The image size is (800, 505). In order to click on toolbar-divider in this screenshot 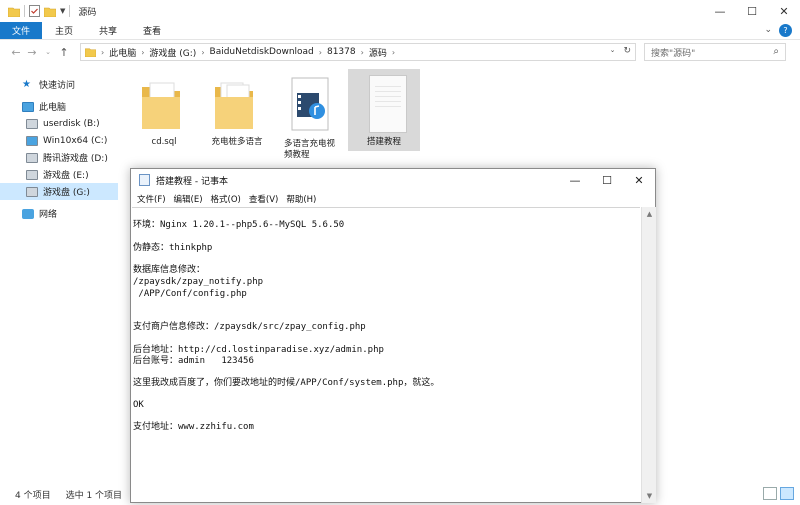, I will do `click(70, 11)`.